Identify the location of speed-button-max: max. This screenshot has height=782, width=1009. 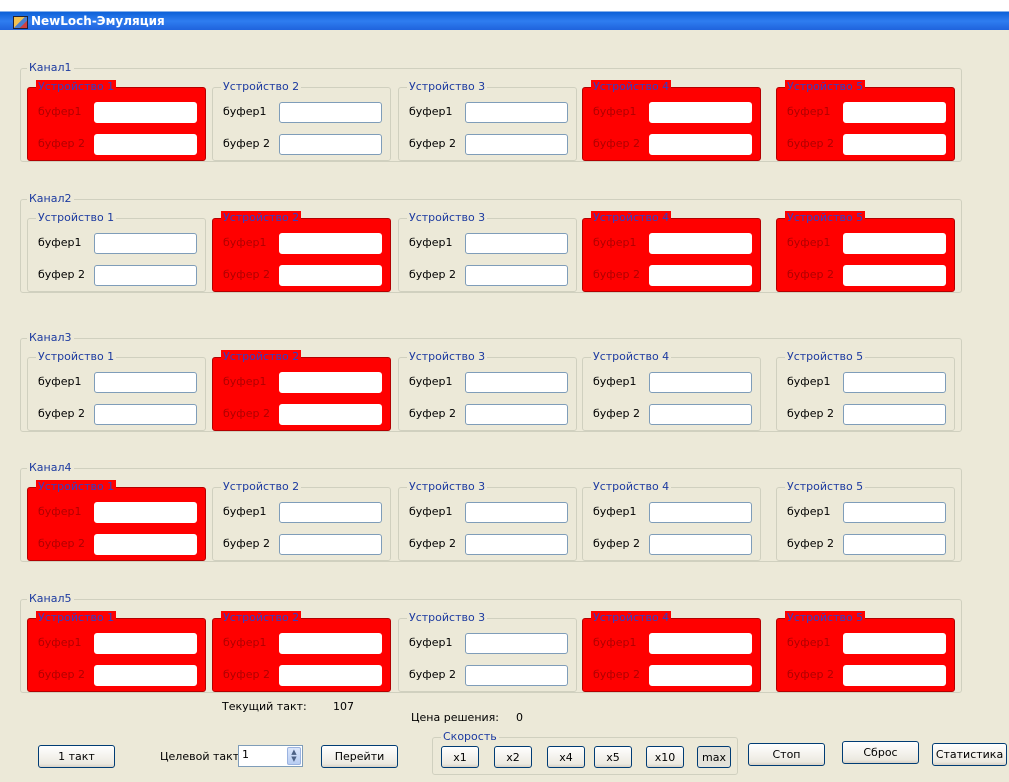
(714, 757).